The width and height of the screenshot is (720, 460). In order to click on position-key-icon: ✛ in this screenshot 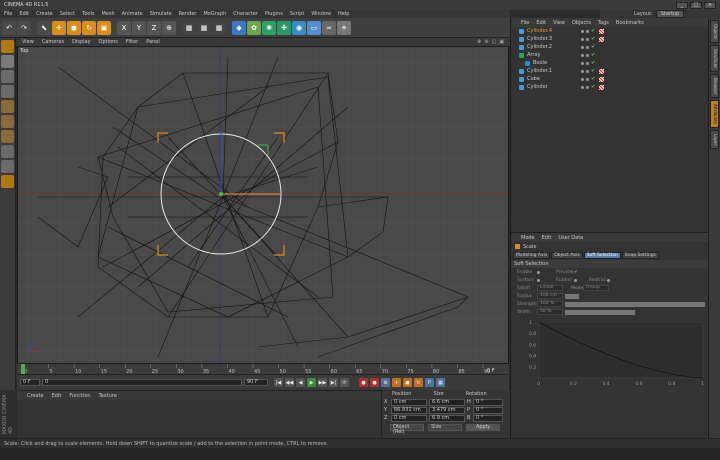, I will do `click(396, 382)`.